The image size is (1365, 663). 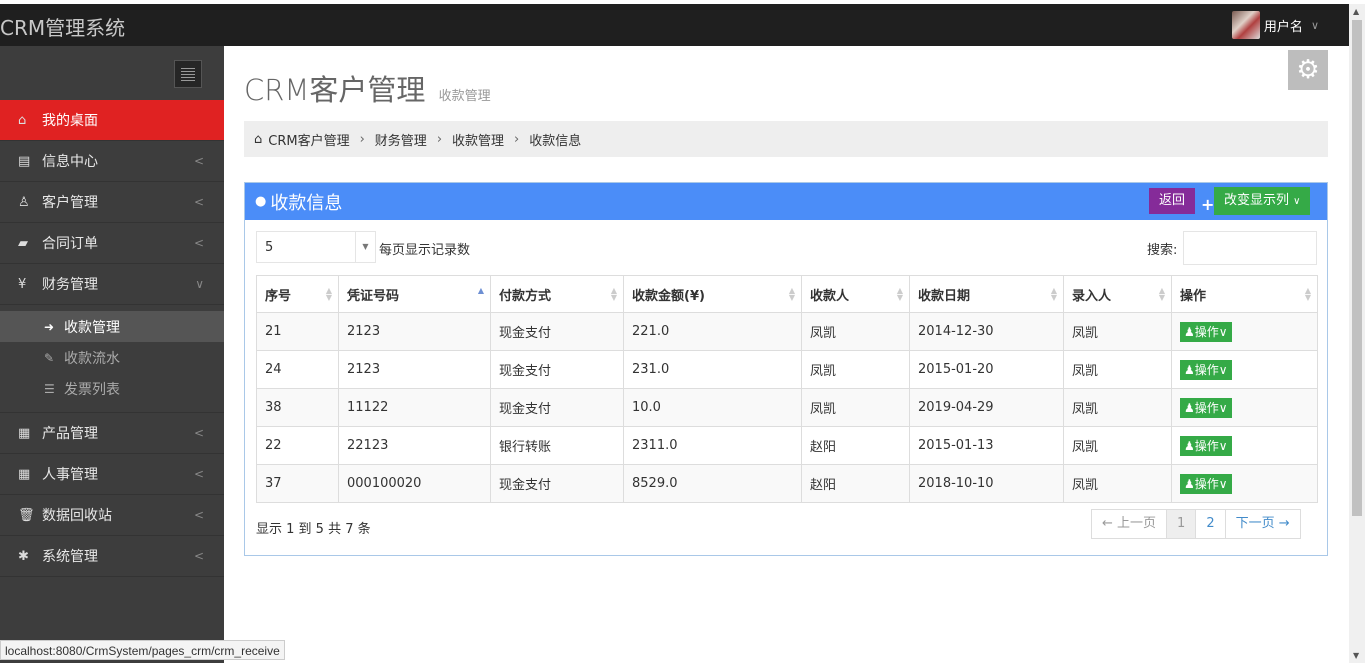 What do you see at coordinates (986, 483) in the screenshot?
I see `cell-date: 2018-10-10` at bounding box center [986, 483].